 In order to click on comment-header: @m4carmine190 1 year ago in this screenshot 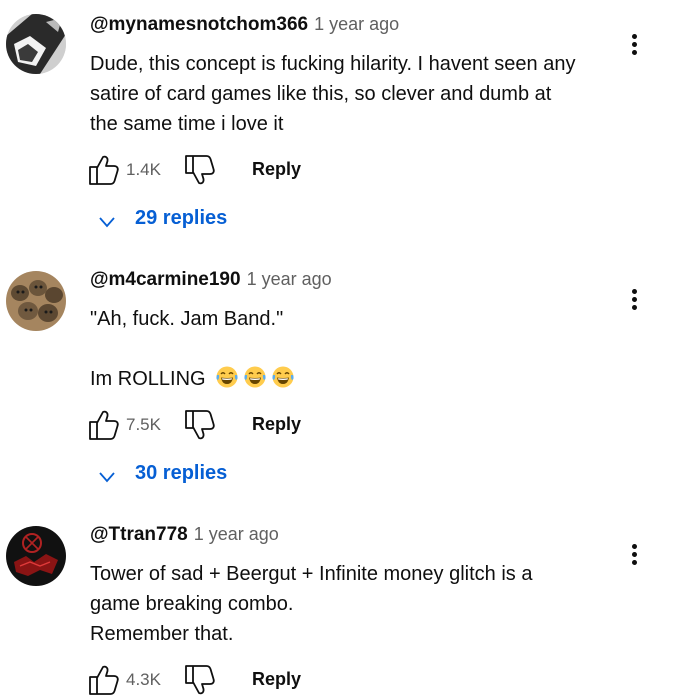, I will do `click(211, 280)`.